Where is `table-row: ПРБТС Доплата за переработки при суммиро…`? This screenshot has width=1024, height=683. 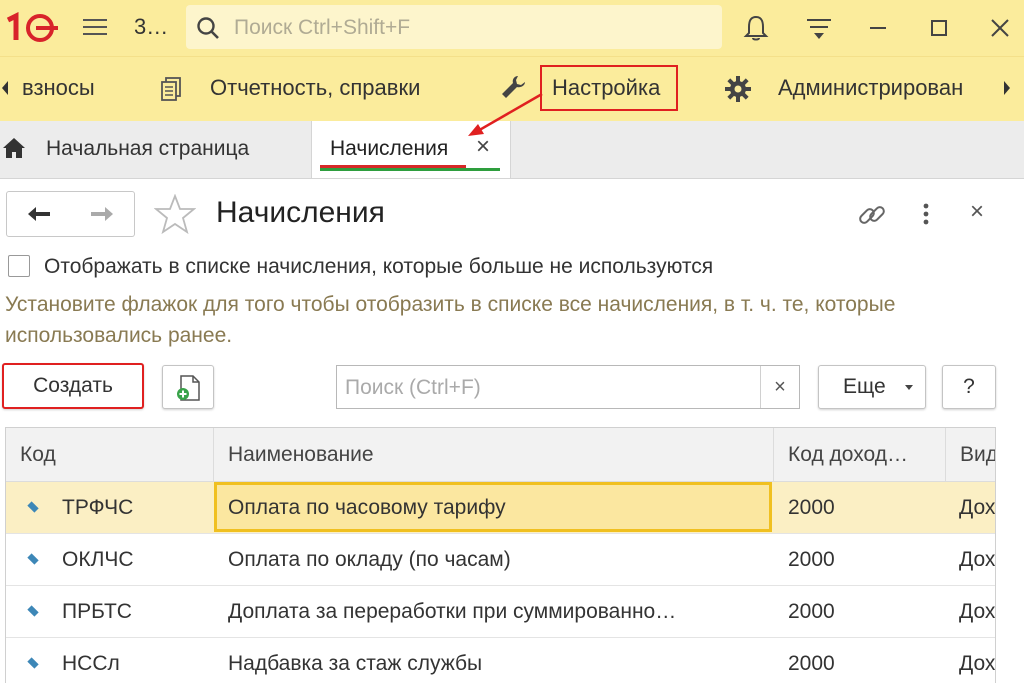 table-row: ПРБТС Доплата за переработки при суммиро… is located at coordinates (501, 612).